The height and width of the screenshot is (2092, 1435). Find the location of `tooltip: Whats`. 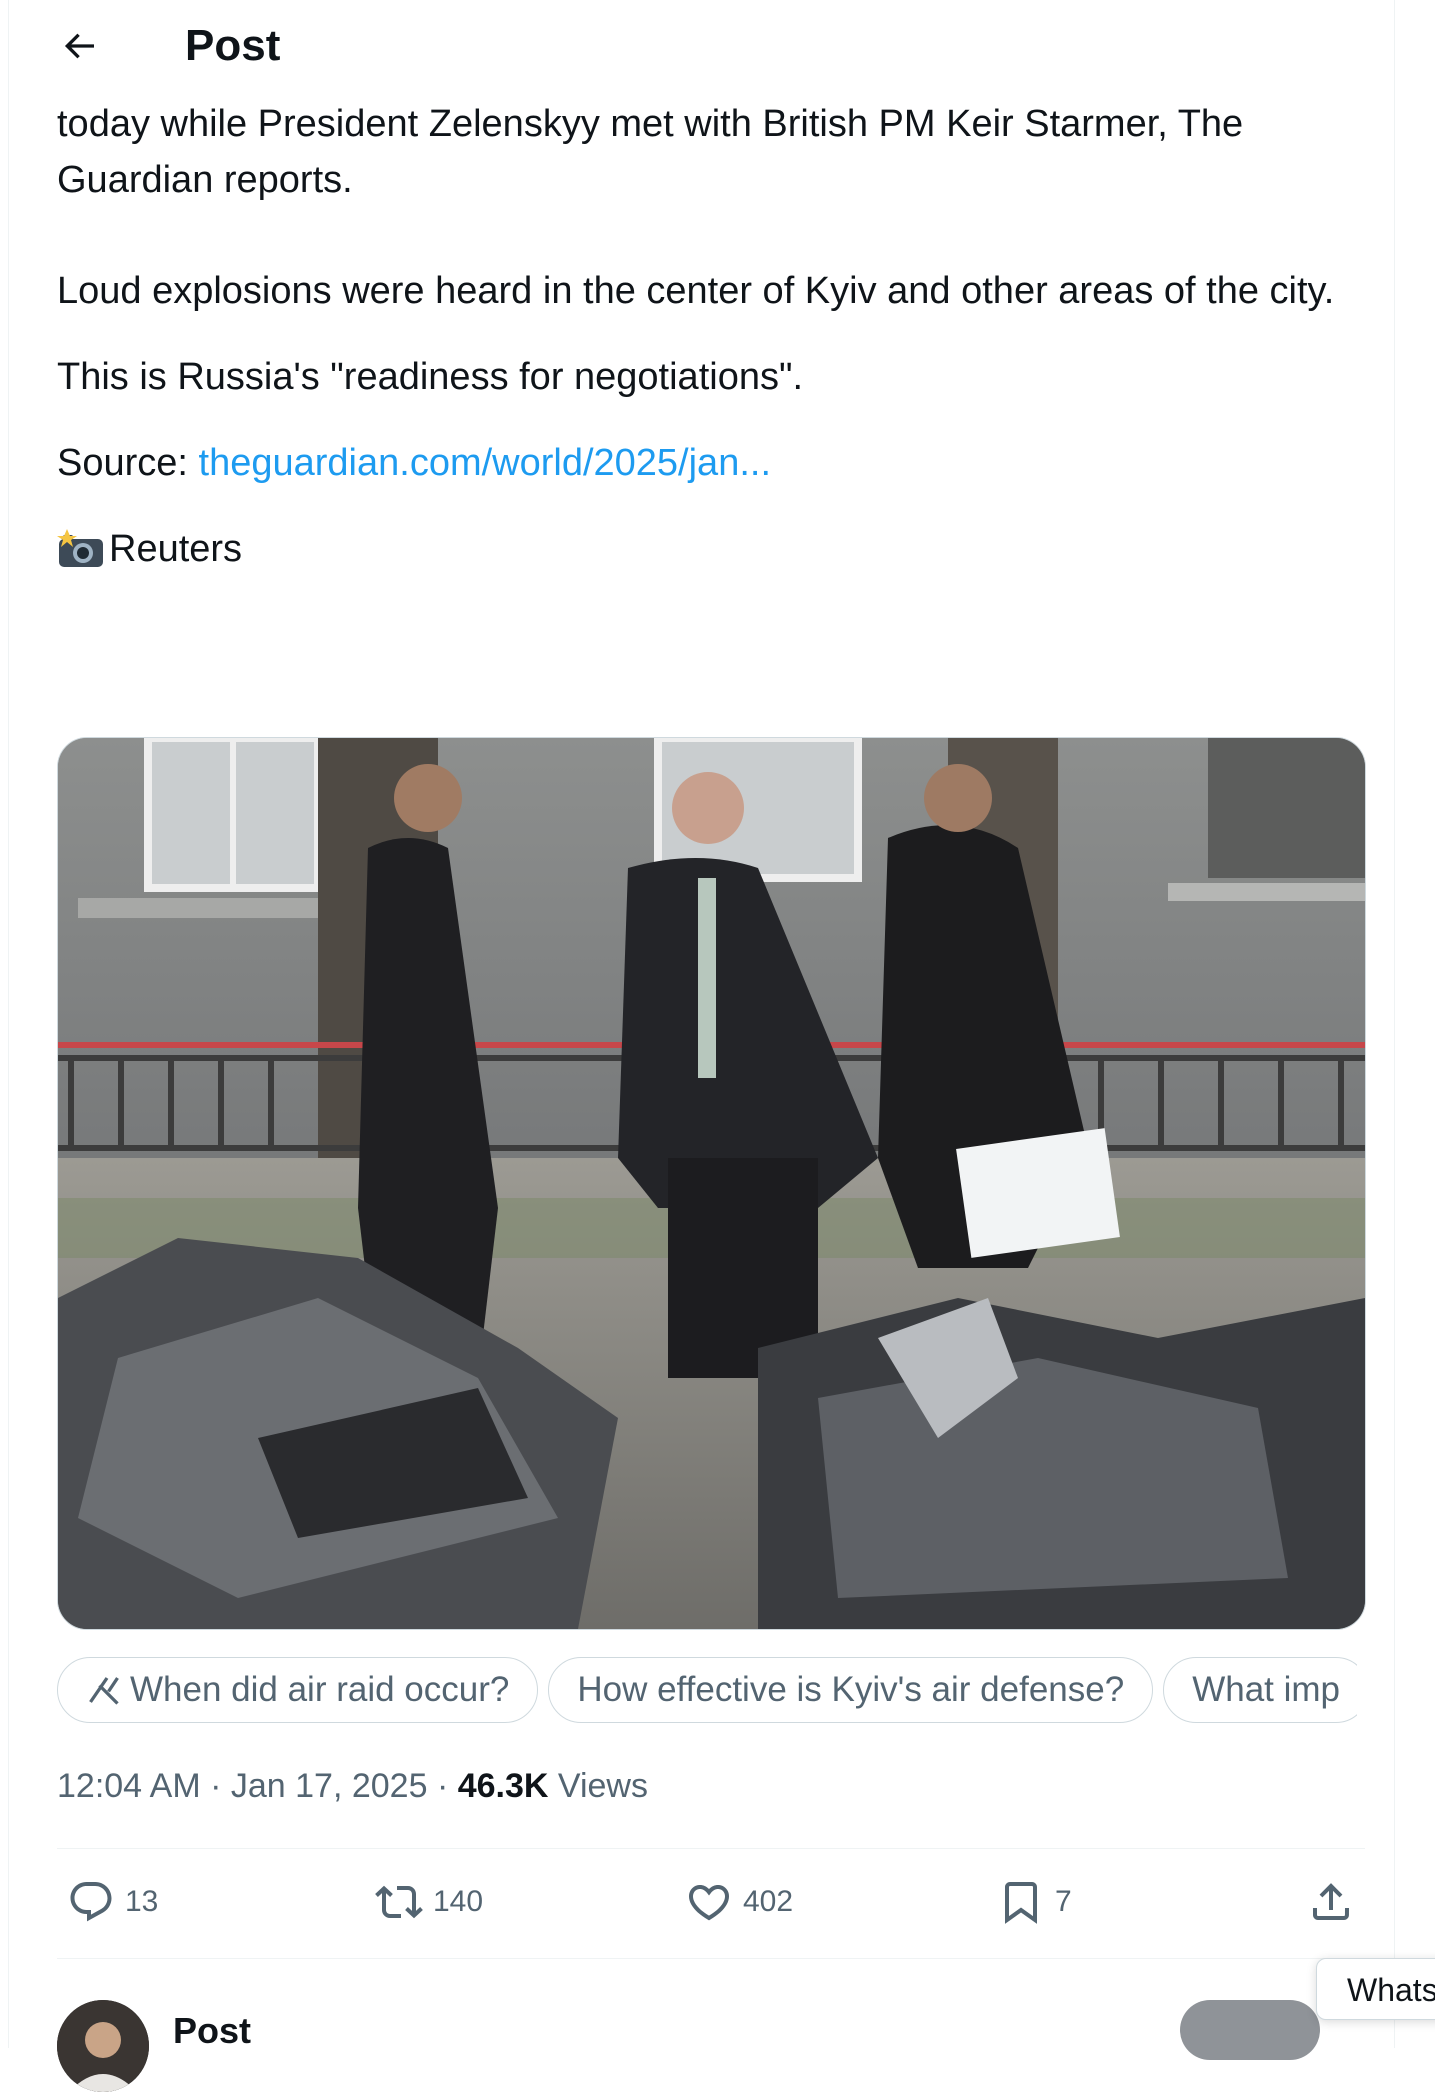

tooltip: Whats is located at coordinates (1375, 1989).